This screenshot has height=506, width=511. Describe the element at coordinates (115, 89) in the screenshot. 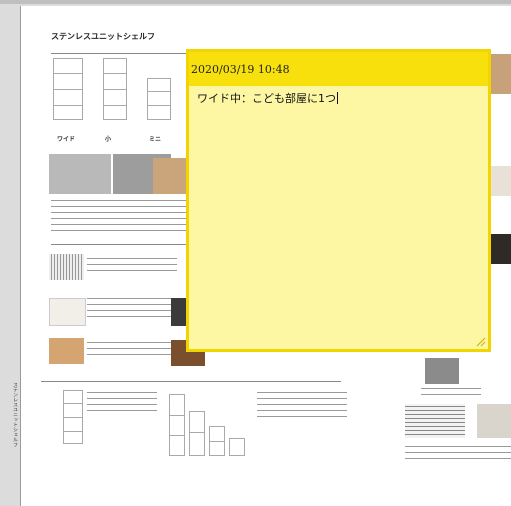

I see `shelf-drawing-small` at that location.